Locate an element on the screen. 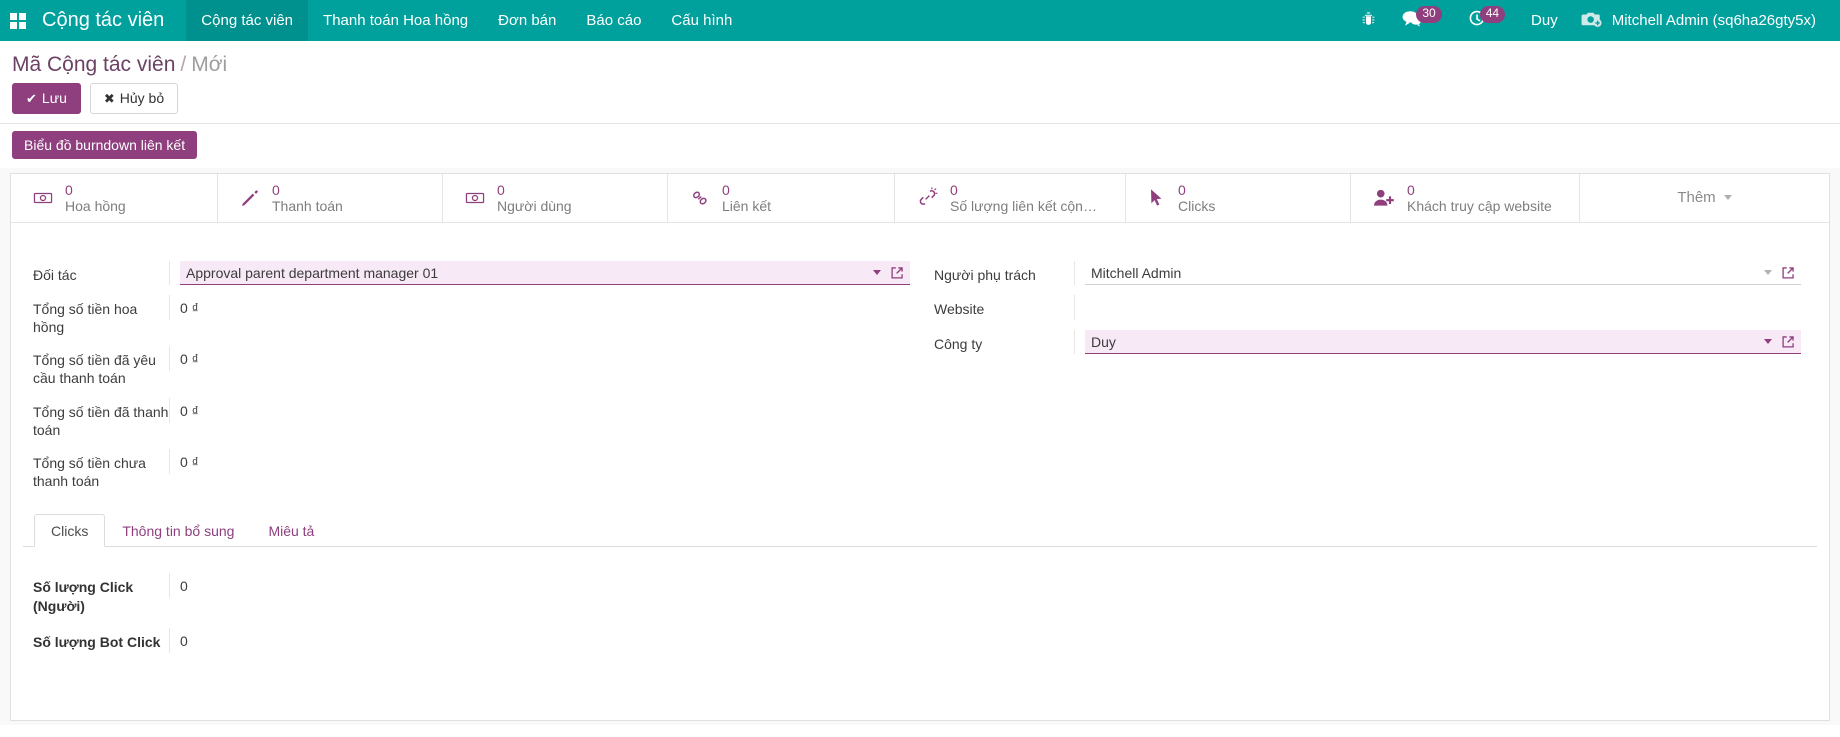 Image resolution: width=1840 pixels, height=737 pixels. bug-icon is located at coordinates (1368, 20).